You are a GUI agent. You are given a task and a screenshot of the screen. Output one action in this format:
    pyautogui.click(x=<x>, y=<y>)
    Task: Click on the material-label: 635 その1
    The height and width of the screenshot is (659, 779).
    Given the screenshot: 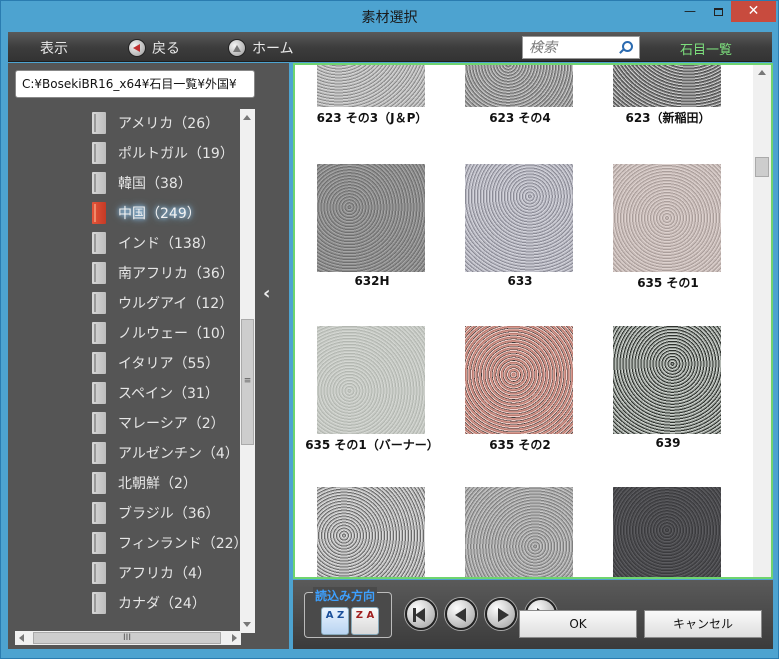 What is the action you would take?
    pyautogui.click(x=668, y=283)
    